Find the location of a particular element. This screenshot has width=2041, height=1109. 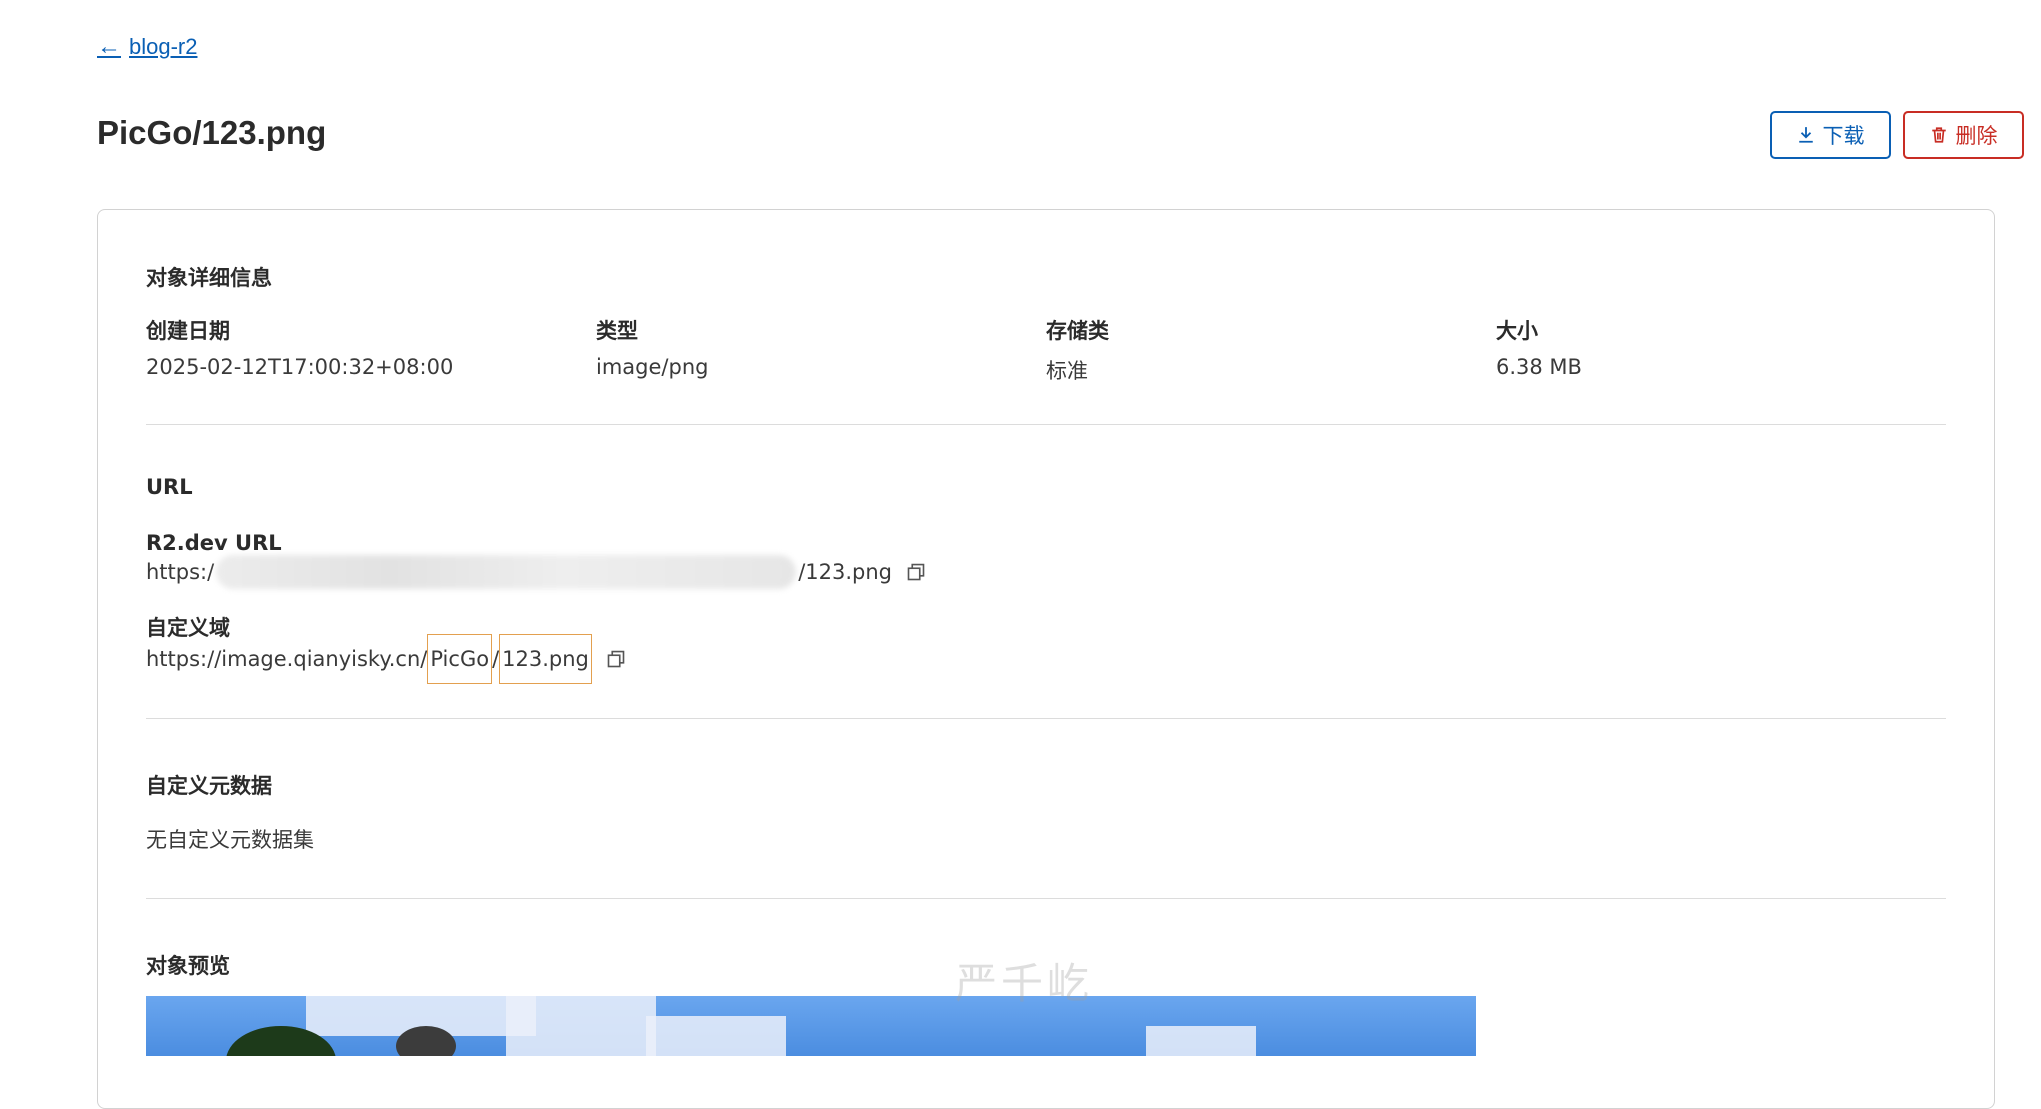

detail-type: 类型 image/png is located at coordinates (652, 347).